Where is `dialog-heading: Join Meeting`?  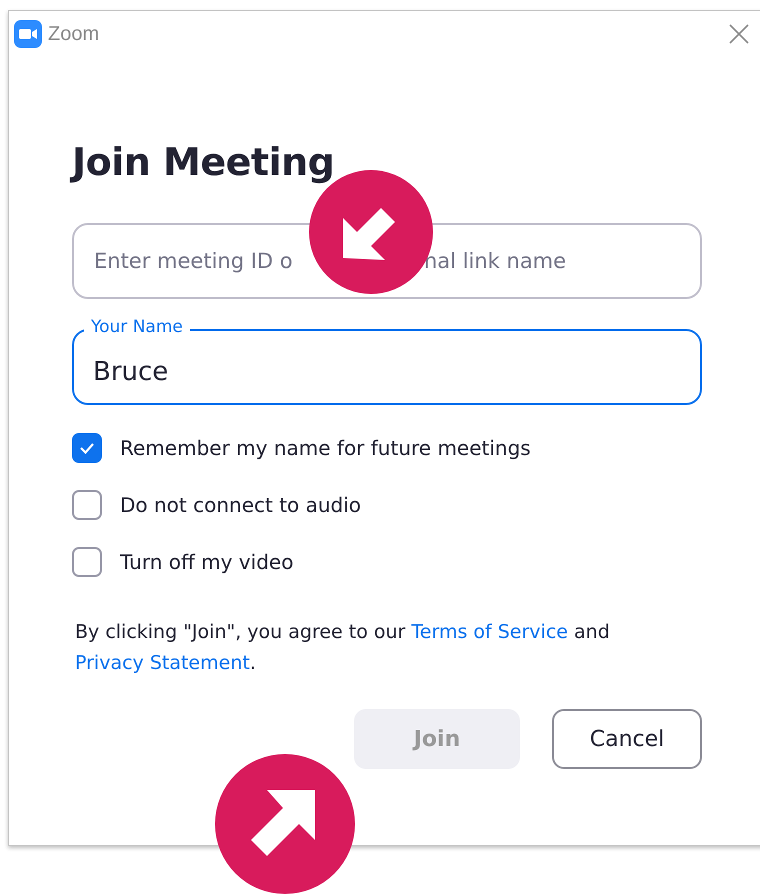 dialog-heading: Join Meeting is located at coordinates (387, 162).